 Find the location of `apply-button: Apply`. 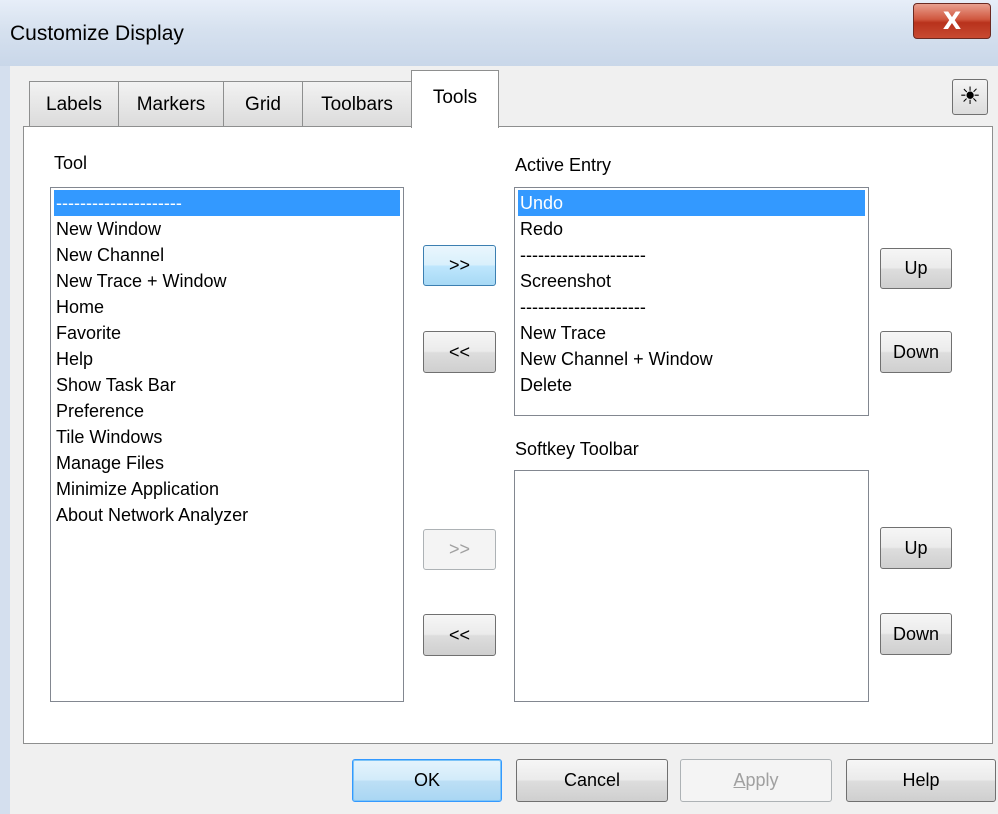

apply-button: Apply is located at coordinates (756, 780).